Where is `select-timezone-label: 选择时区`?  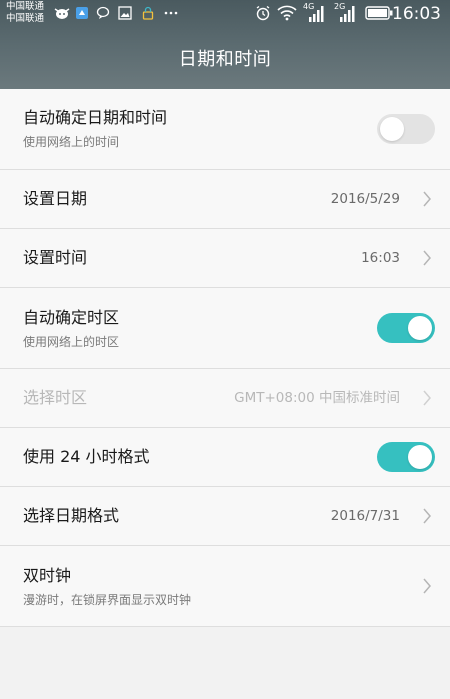 select-timezone-label: 选择时区 is located at coordinates (55, 397).